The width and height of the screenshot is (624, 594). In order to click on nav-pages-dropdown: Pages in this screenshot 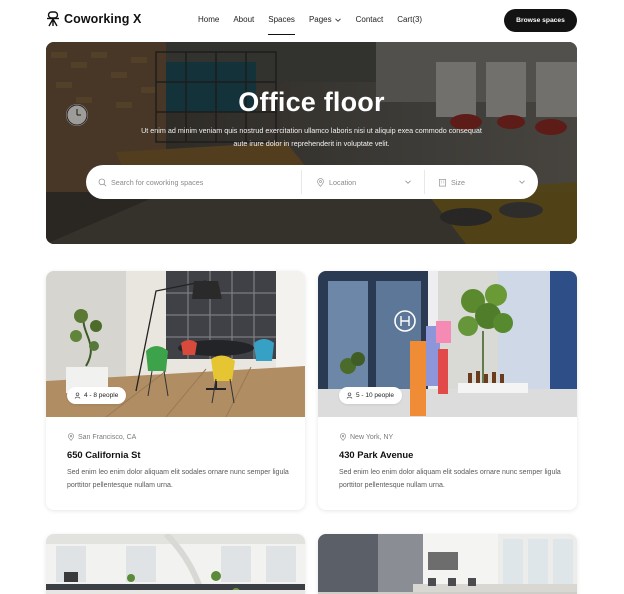, I will do `click(325, 19)`.